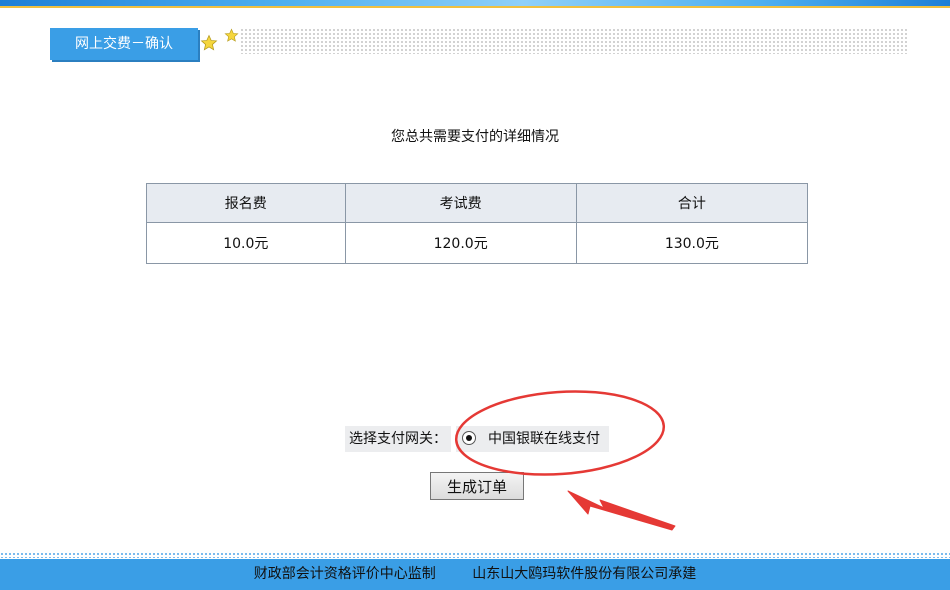 The width and height of the screenshot is (950, 590). What do you see at coordinates (621, 510) in the screenshot?
I see `pointer-arrow-icon` at bounding box center [621, 510].